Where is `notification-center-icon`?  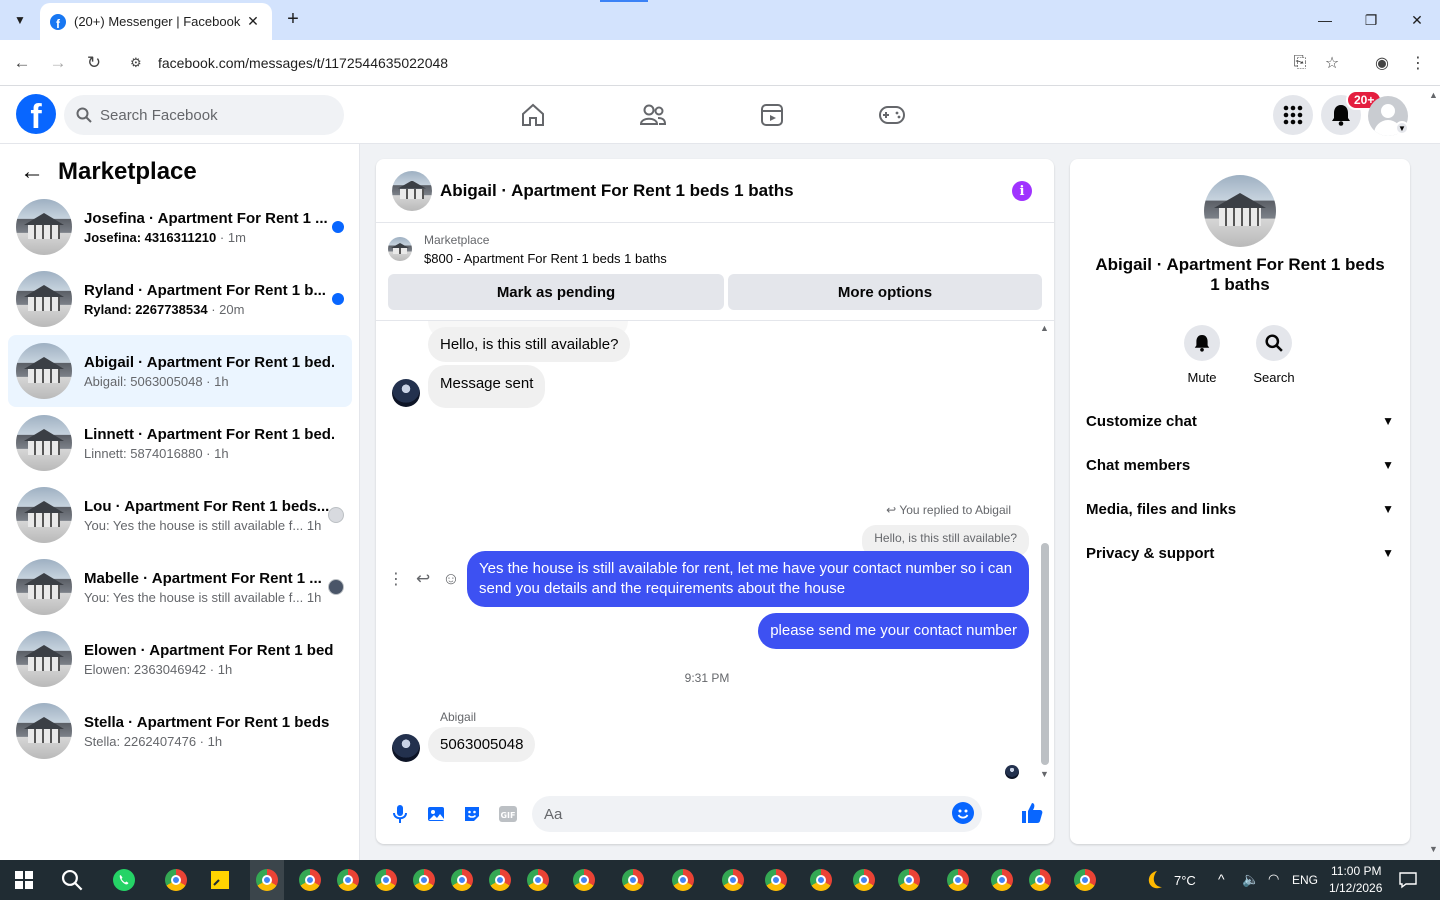 notification-center-icon is located at coordinates (1408, 880).